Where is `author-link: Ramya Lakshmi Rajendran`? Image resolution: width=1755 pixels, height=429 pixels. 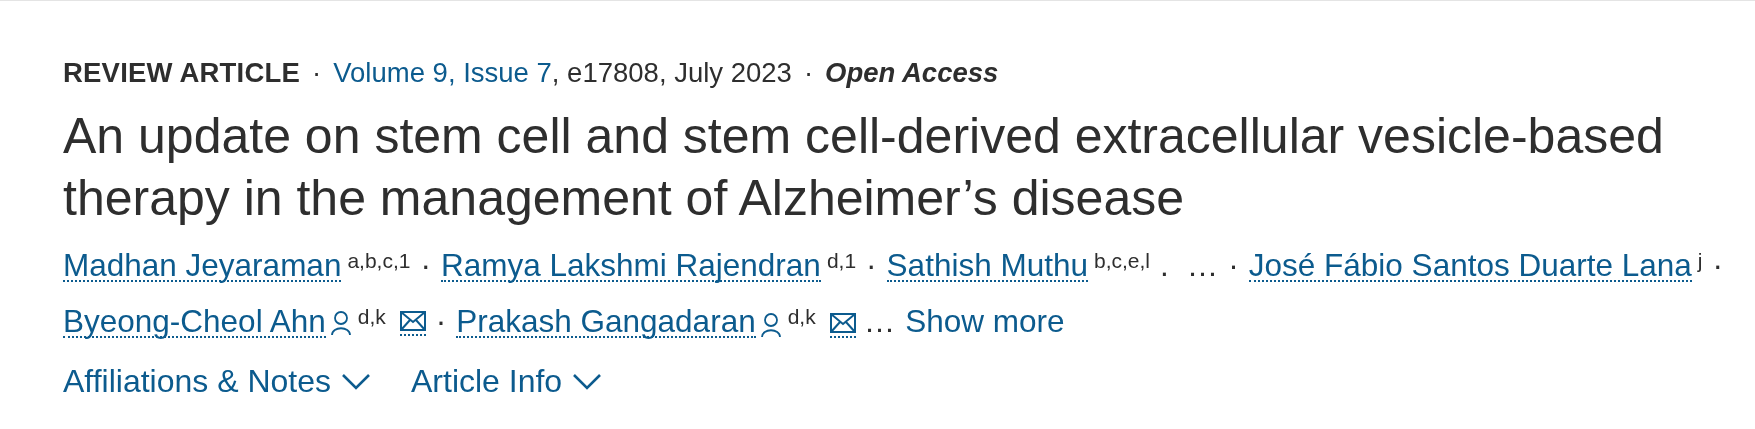
author-link: Ramya Lakshmi Rajendran is located at coordinates (630, 266).